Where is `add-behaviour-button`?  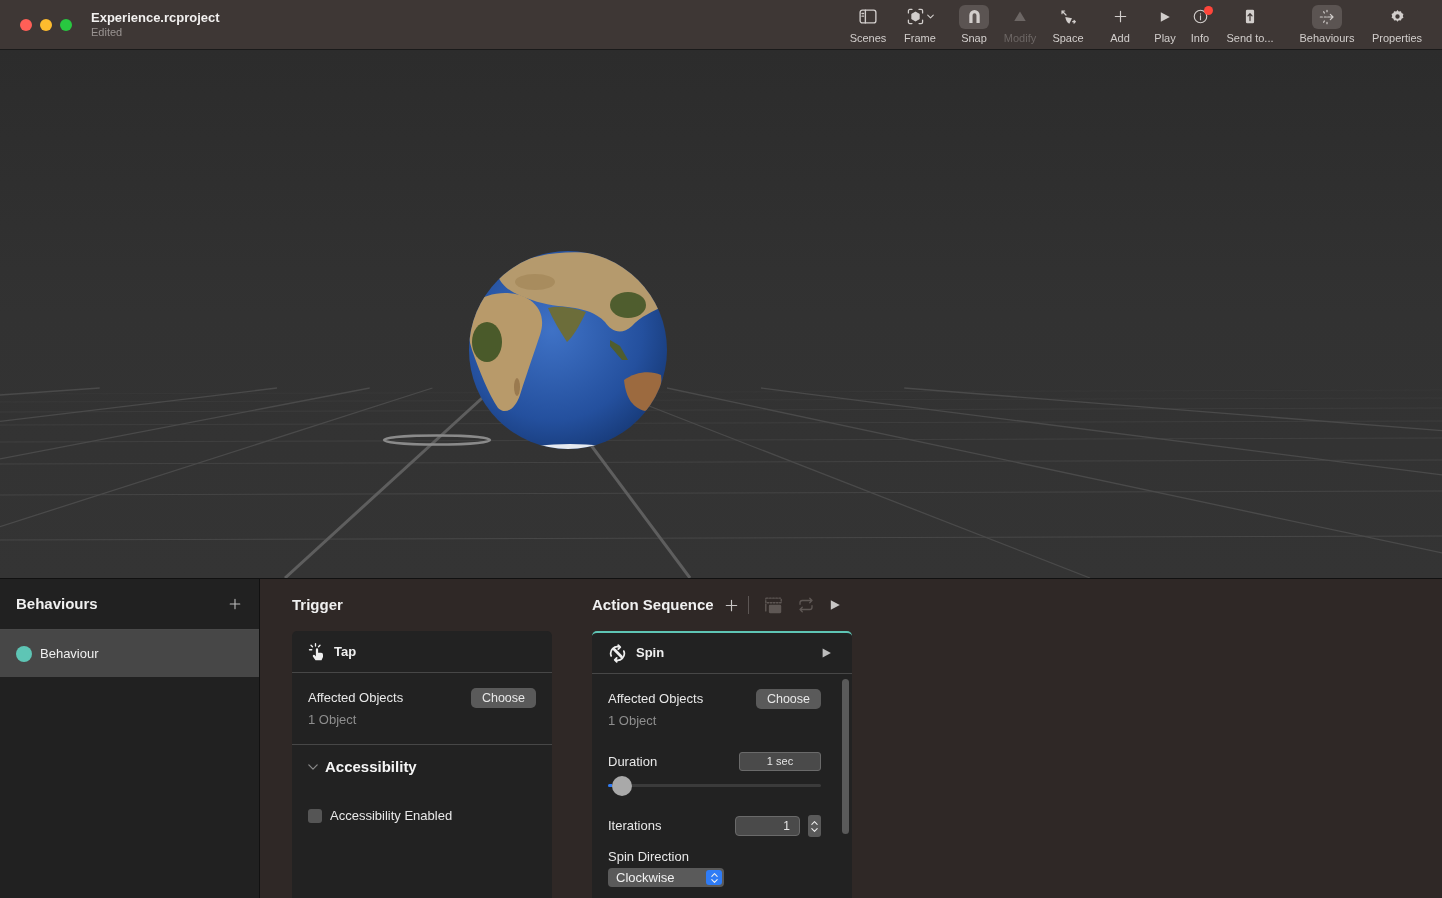 add-behaviour-button is located at coordinates (235, 604).